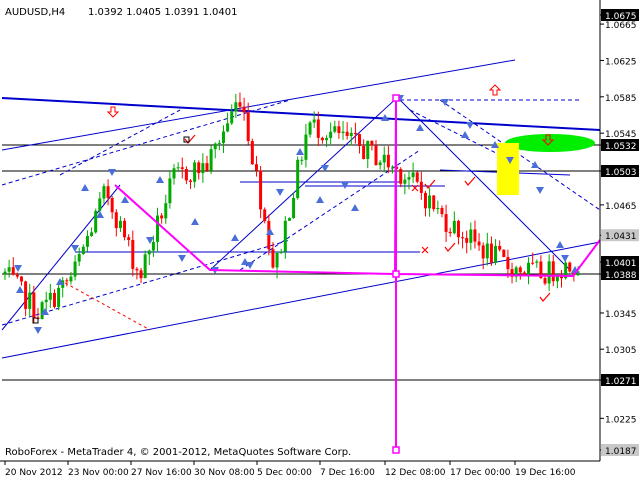 The height and width of the screenshot is (484, 640). I want to click on y-tick-label: 1.0271, so click(621, 382).